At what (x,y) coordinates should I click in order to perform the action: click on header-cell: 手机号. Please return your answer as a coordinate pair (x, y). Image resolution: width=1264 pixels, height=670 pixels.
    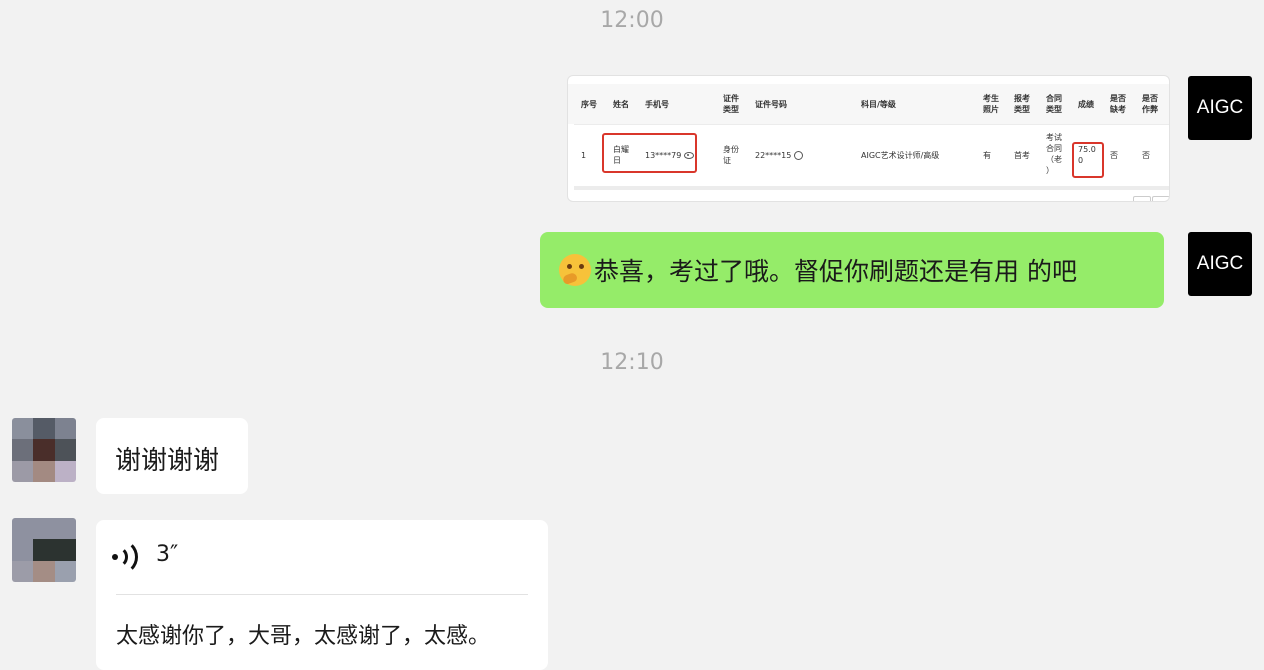
    Looking at the image, I should click on (657, 104).